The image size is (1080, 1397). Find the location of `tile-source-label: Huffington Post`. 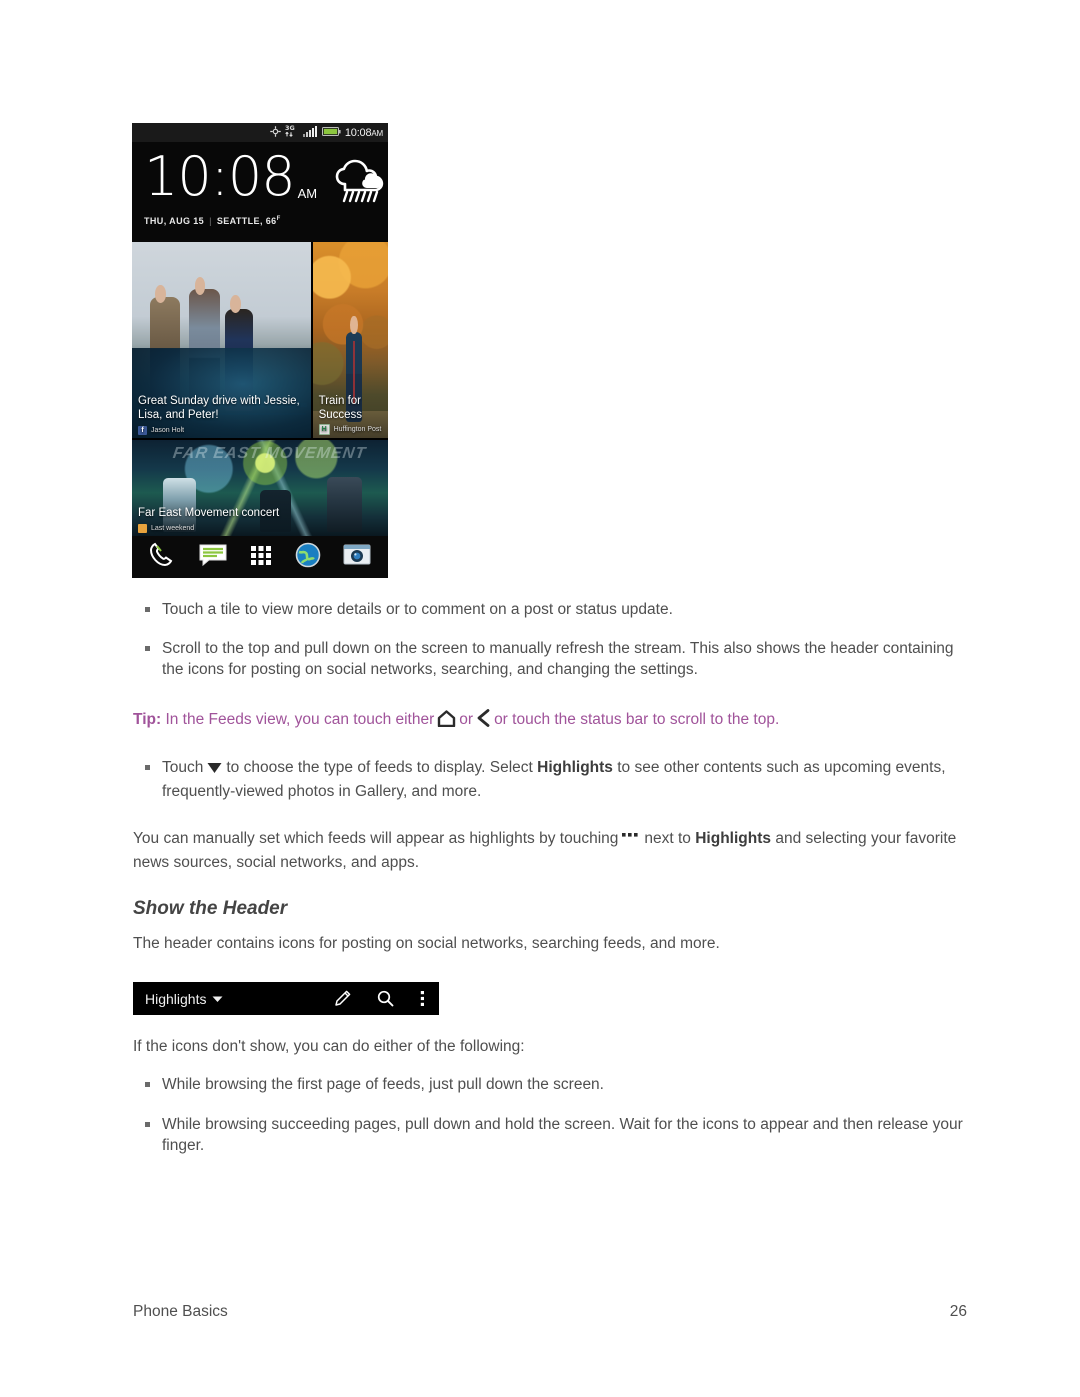

tile-source-label: Huffington Post is located at coordinates (357, 429).